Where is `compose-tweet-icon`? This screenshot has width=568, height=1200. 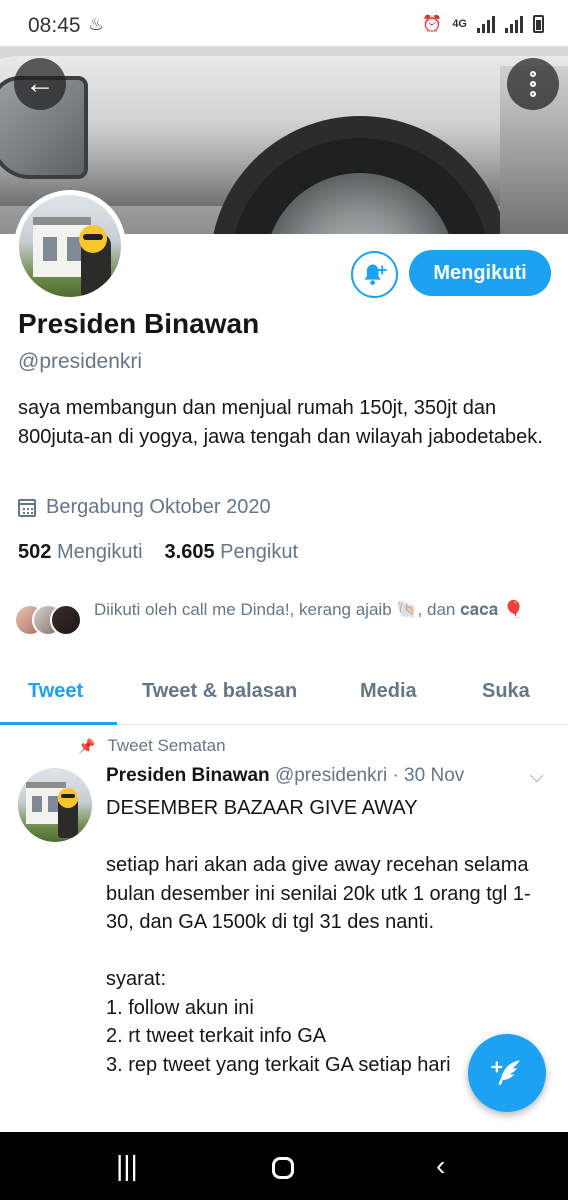 compose-tweet-icon is located at coordinates (505, 1073).